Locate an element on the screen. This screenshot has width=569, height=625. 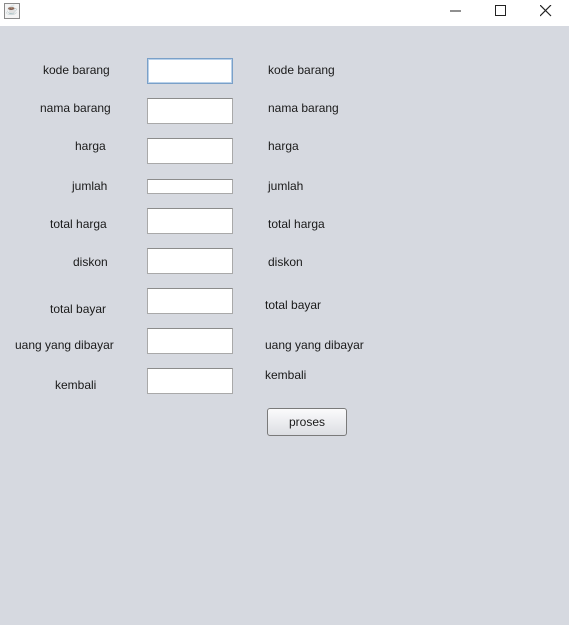
jumlah-field is located at coordinates (190, 187).